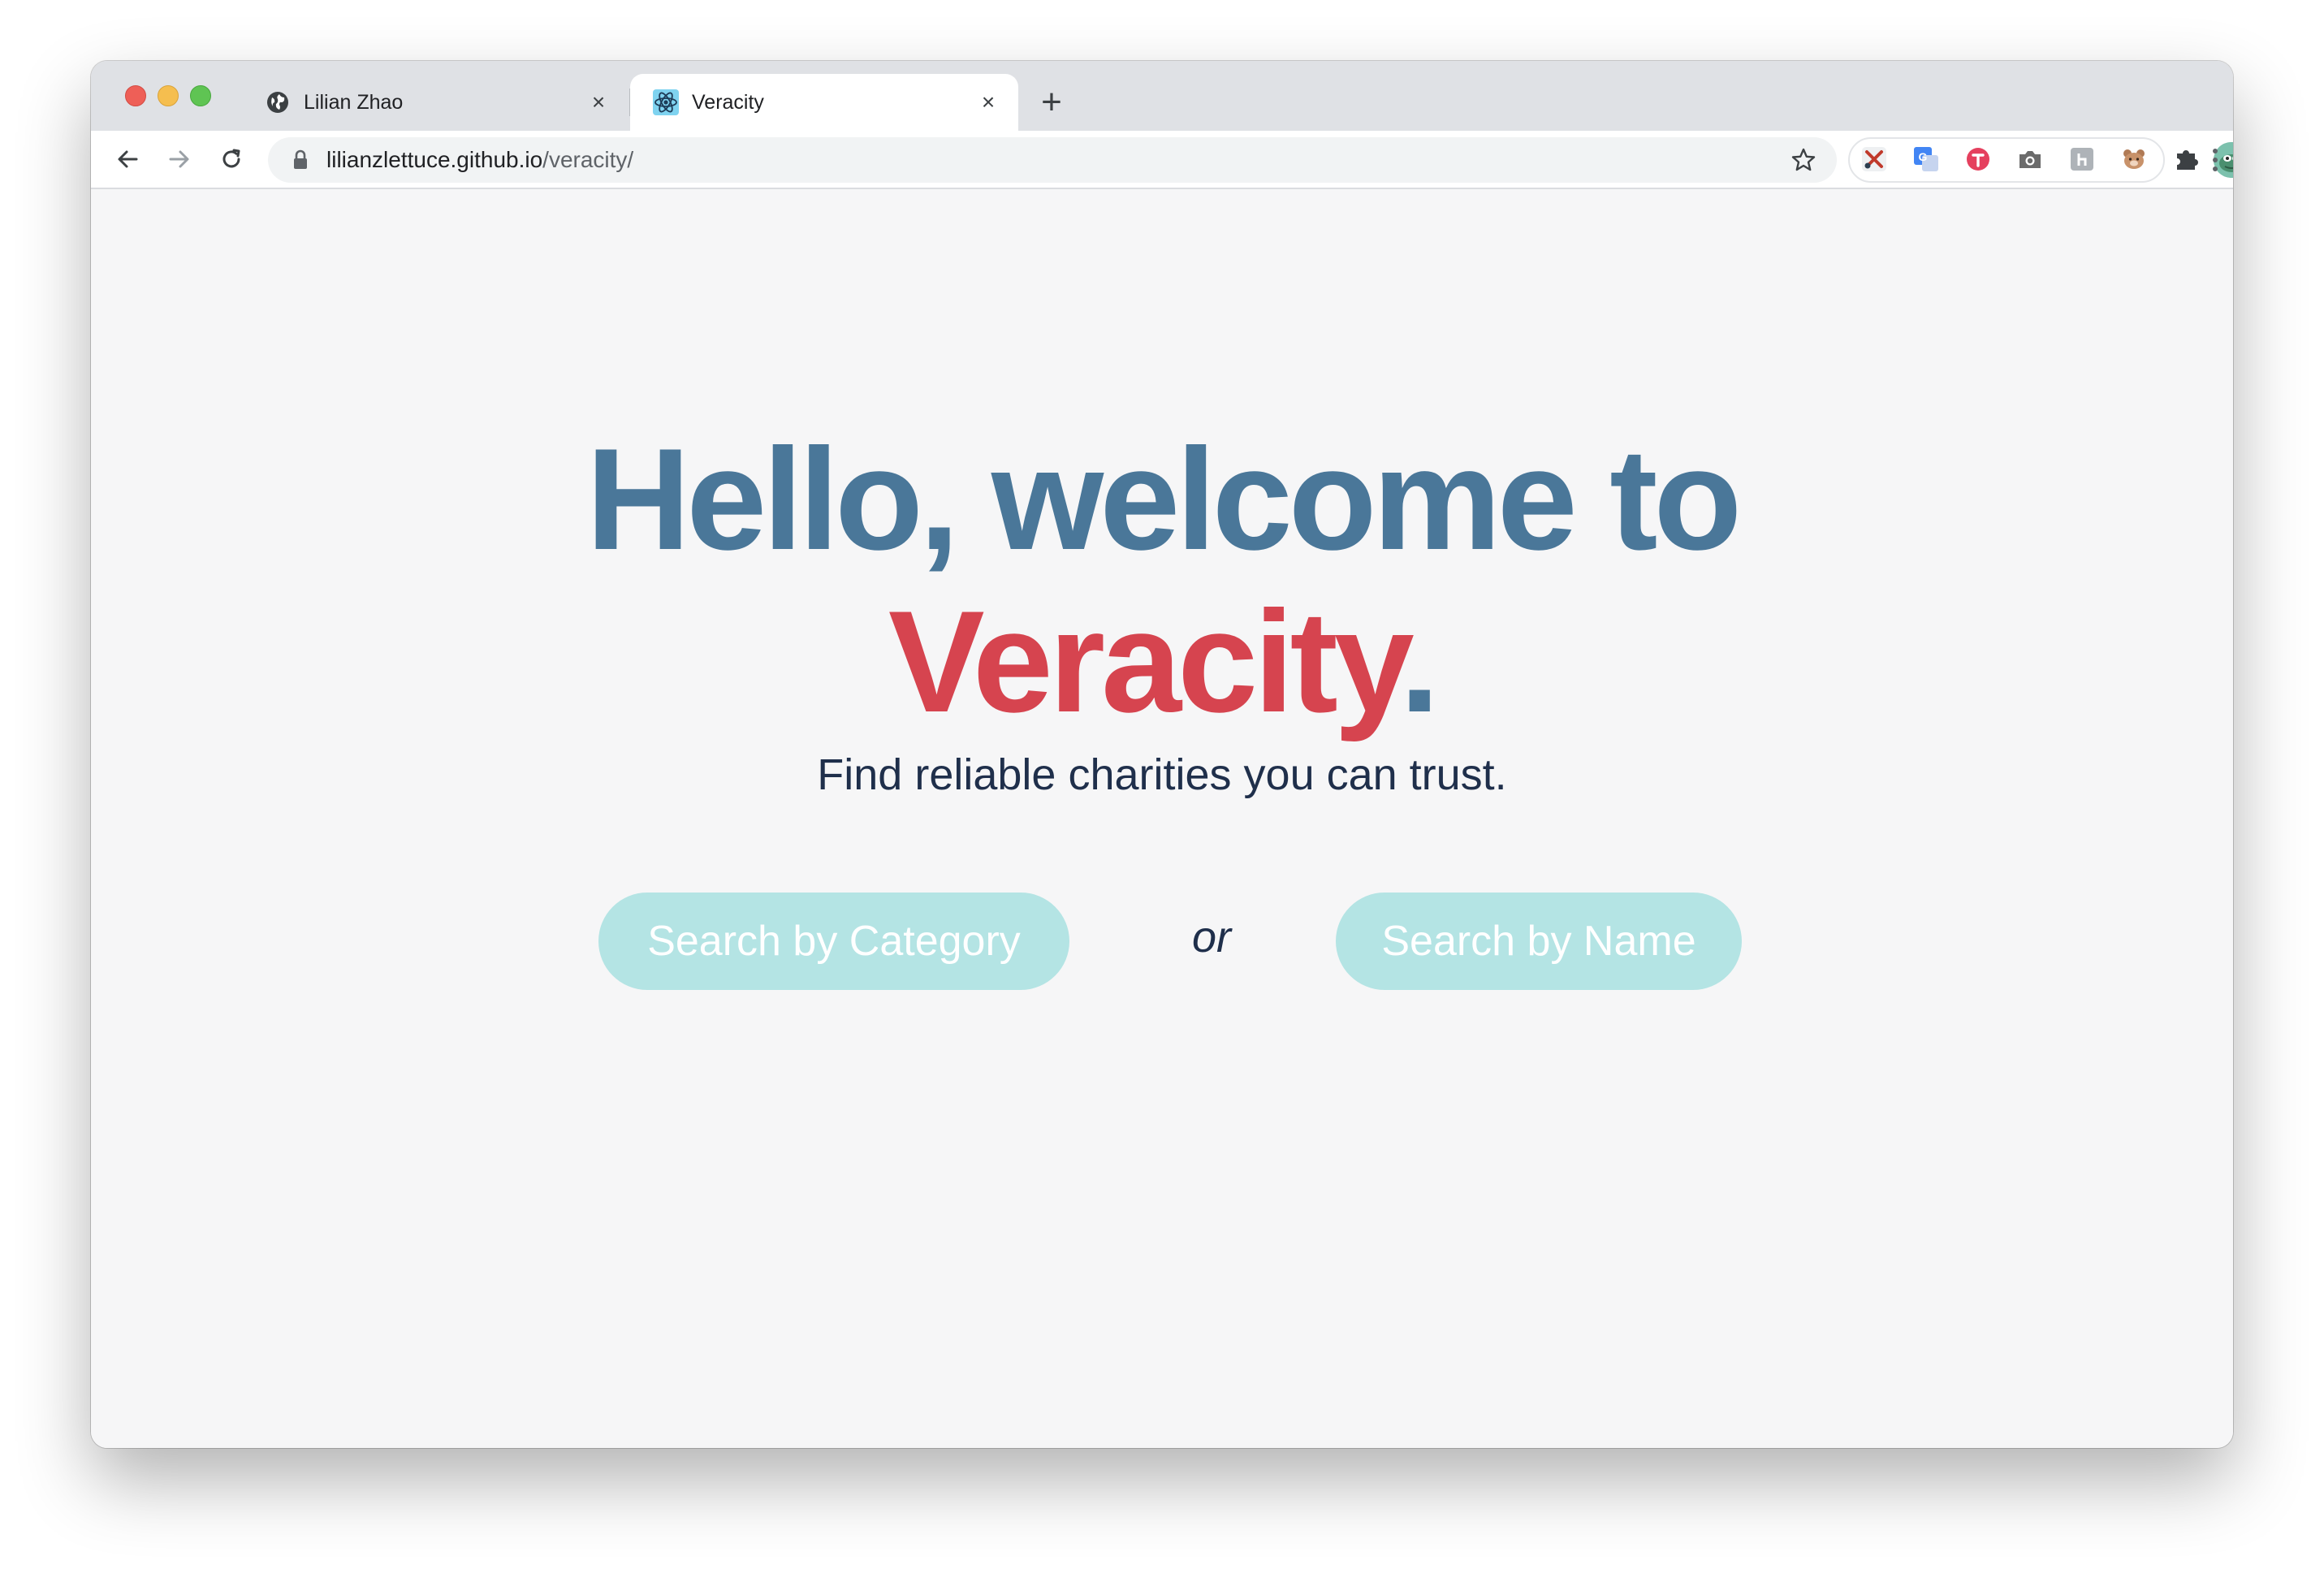 The width and height of the screenshot is (2324, 1569). What do you see at coordinates (436, 102) in the screenshot?
I see `tab-lilian-zhao: Lilian Zhao ×` at bounding box center [436, 102].